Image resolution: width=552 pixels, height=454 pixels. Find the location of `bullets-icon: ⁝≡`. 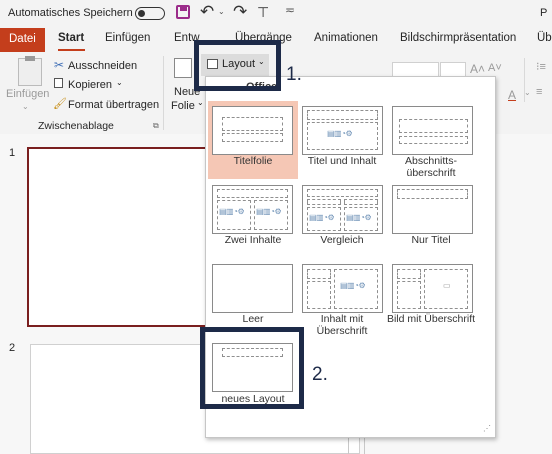

bullets-icon: ⁝≡ is located at coordinates (541, 66).